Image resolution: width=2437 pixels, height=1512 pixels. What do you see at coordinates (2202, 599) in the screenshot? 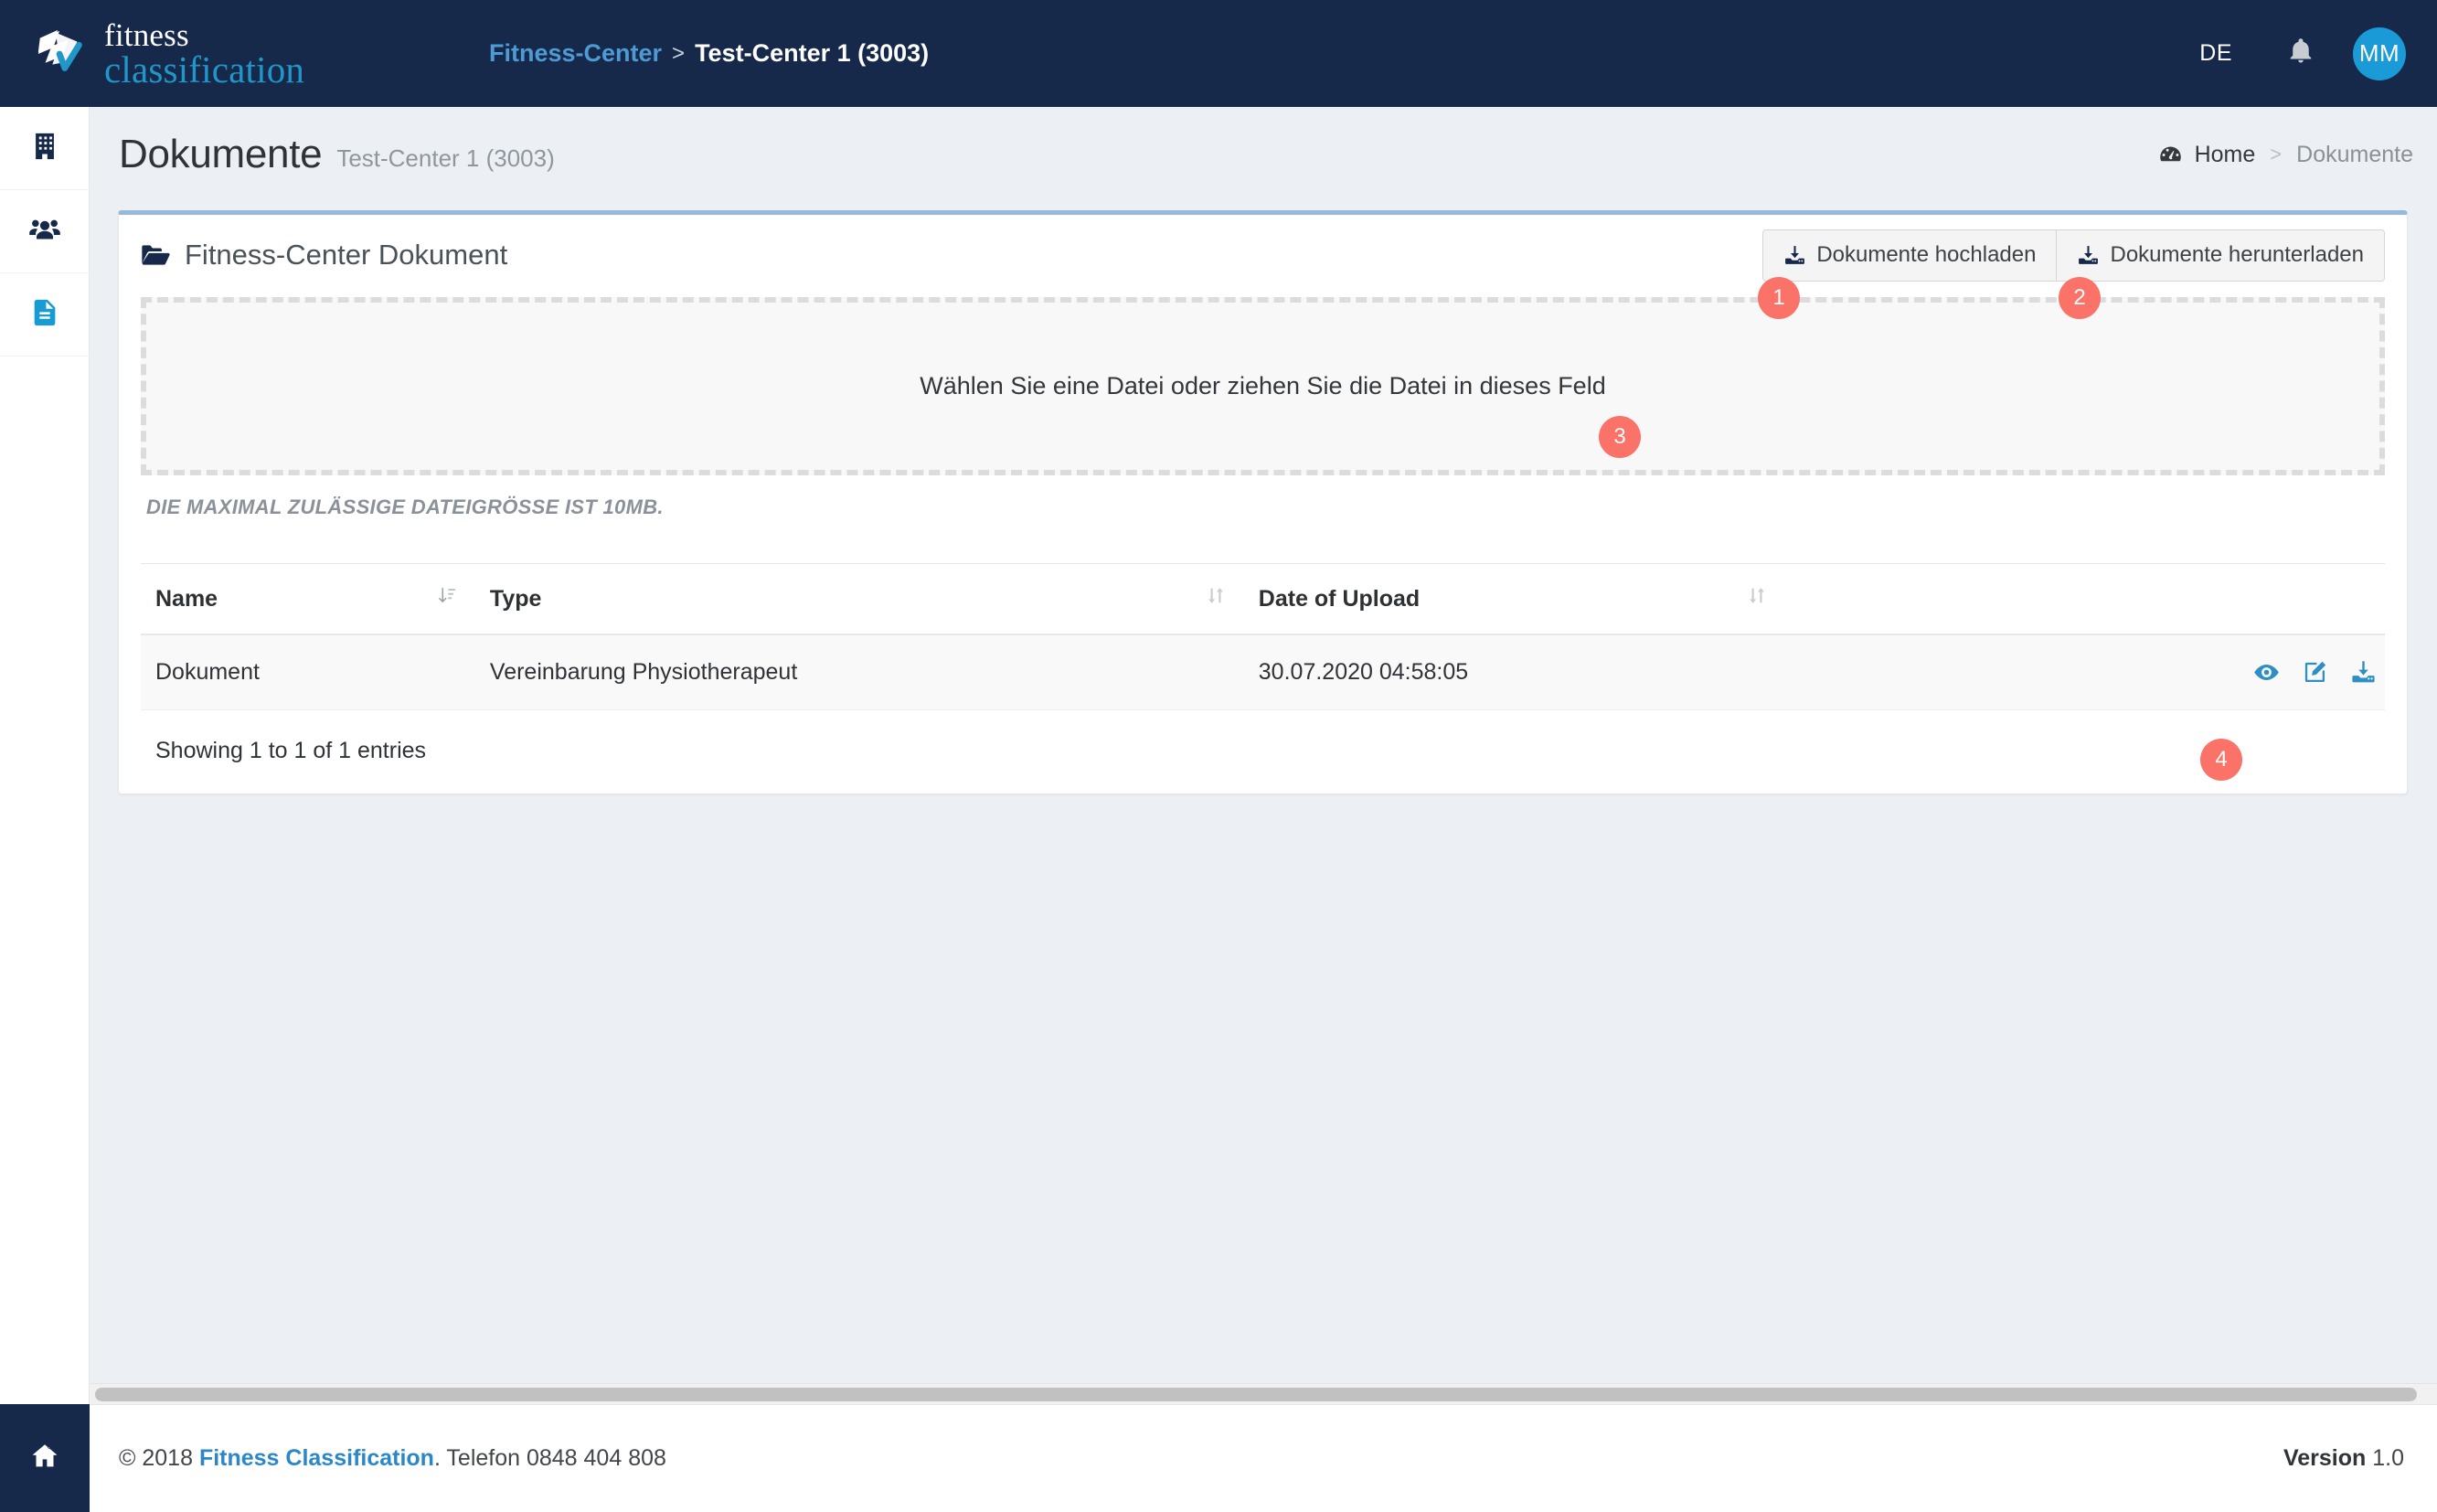
I see `column-header-actions` at bounding box center [2202, 599].